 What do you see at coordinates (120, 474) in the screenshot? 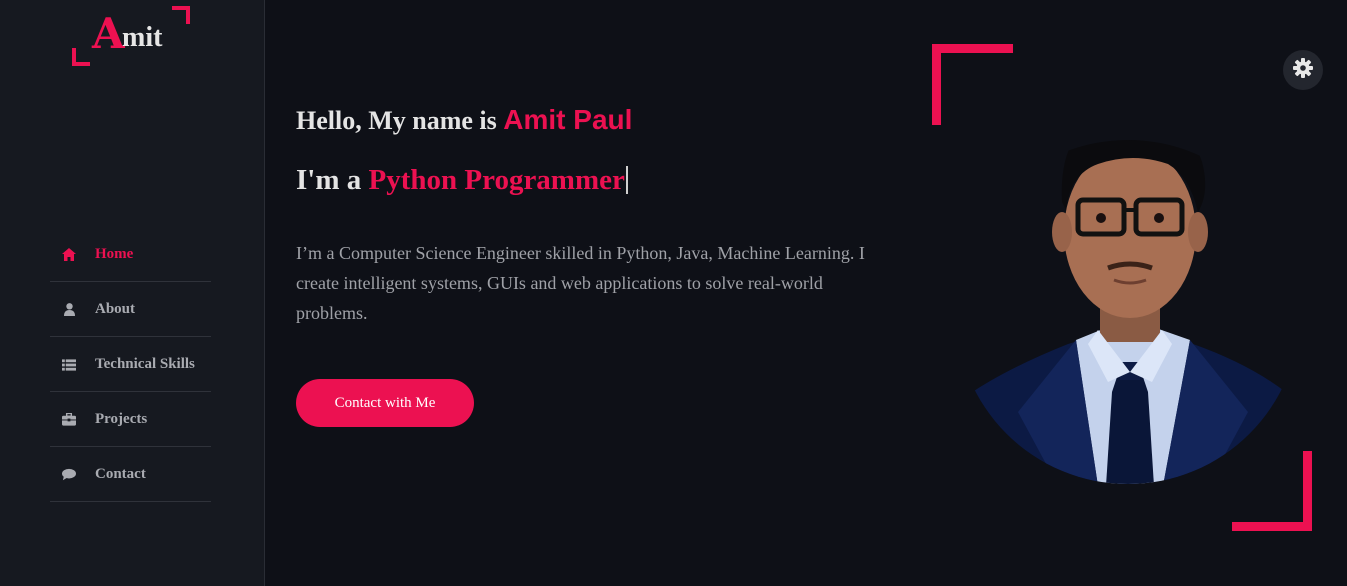
I see `nav-label-contact: Contact` at bounding box center [120, 474].